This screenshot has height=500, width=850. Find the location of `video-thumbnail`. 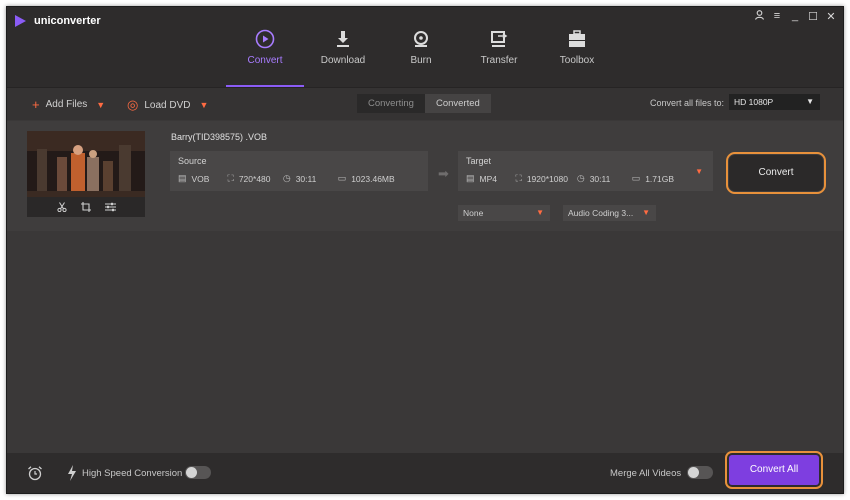

video-thumbnail is located at coordinates (86, 174).